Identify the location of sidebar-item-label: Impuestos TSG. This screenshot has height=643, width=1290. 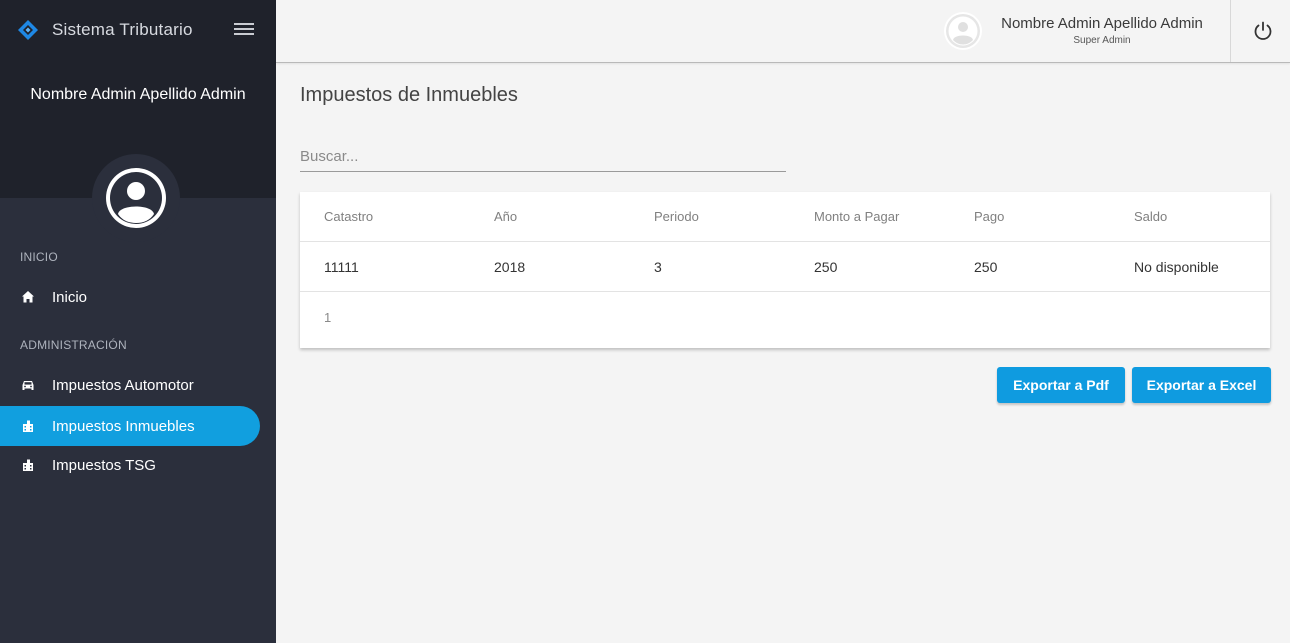
(104, 465).